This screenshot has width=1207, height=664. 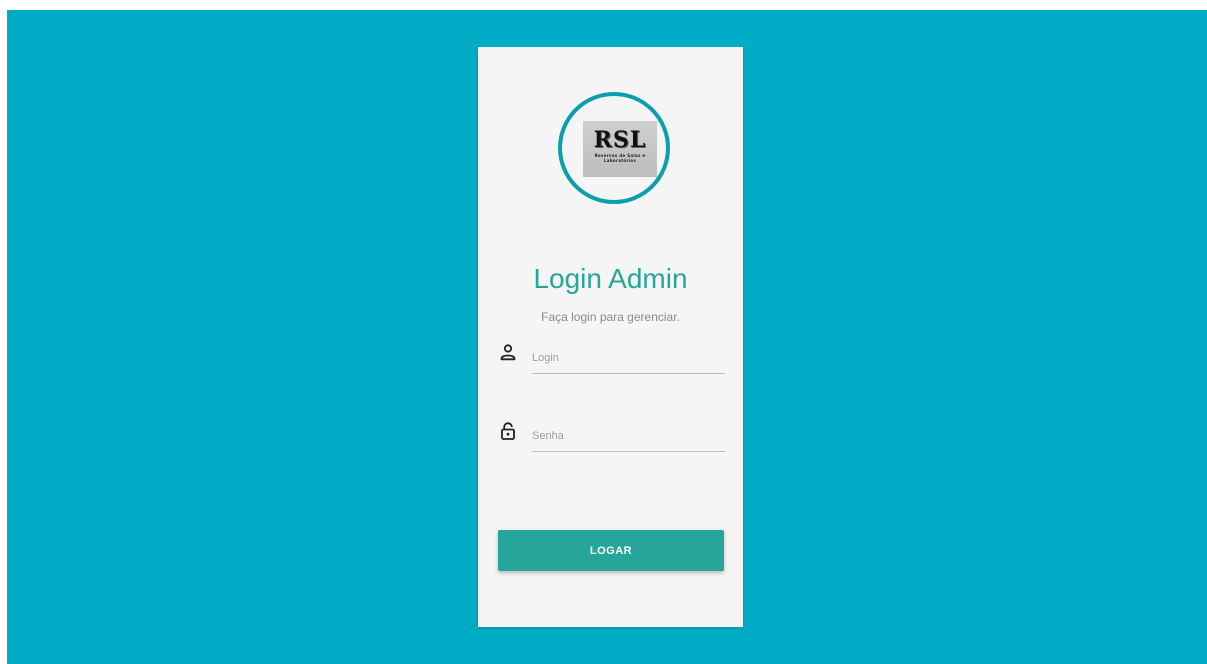 I want to click on login-button: LOGAR, so click(x=611, y=550).